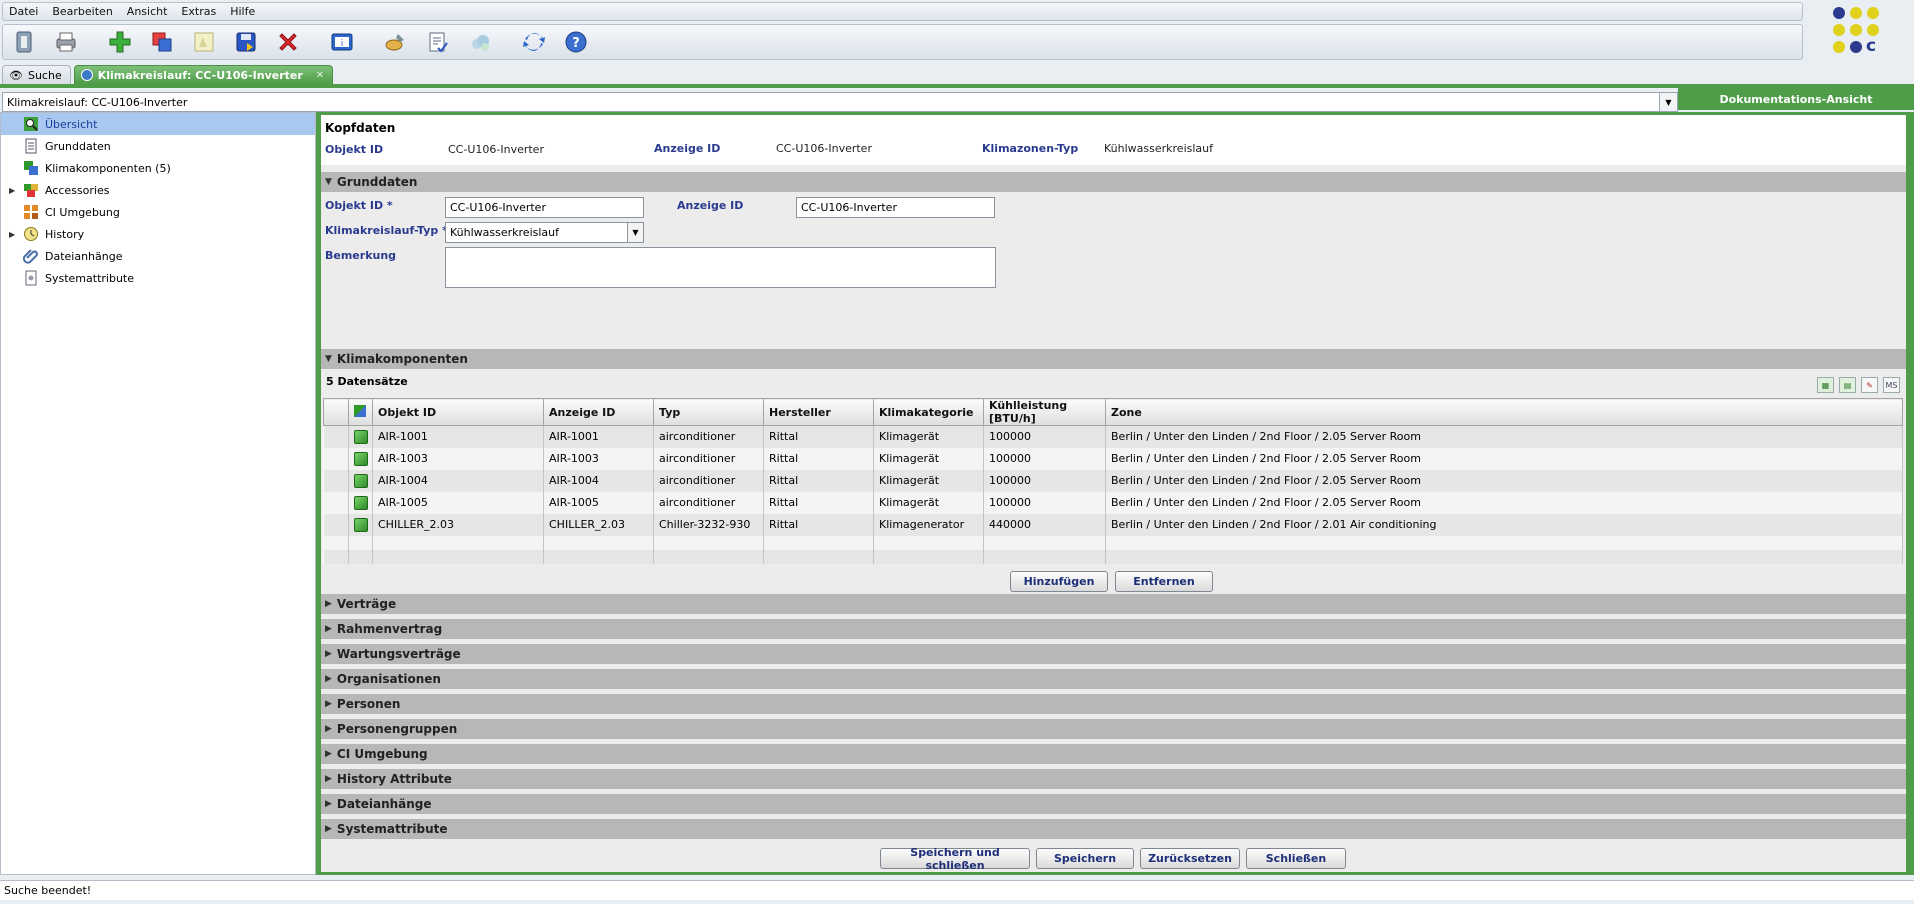 The height and width of the screenshot is (904, 1914). I want to click on status-bar: Suche beendet!, so click(957, 890).